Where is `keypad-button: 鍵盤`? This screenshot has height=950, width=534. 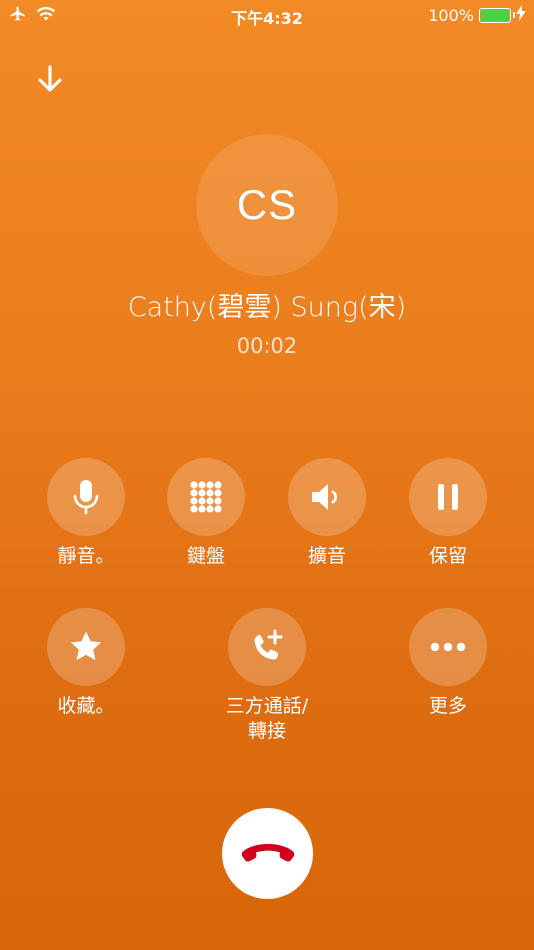 keypad-button: 鍵盤 is located at coordinates (206, 513).